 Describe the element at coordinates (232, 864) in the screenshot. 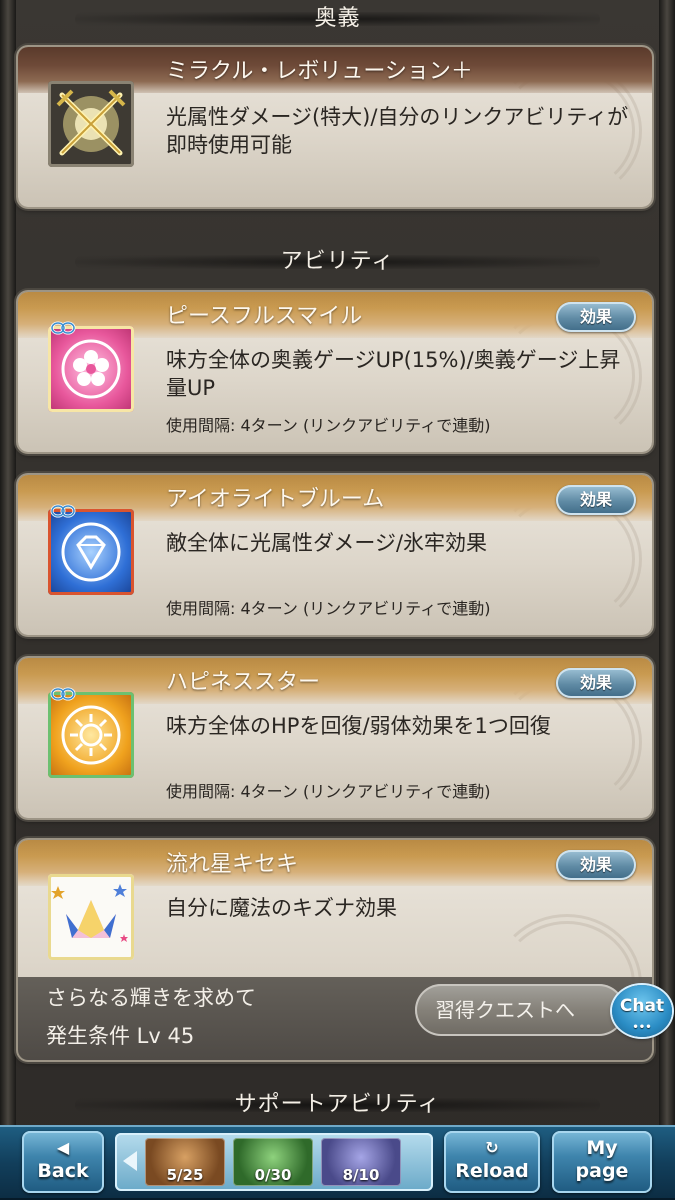

I see `ability-name: 流れ星キセキ` at that location.